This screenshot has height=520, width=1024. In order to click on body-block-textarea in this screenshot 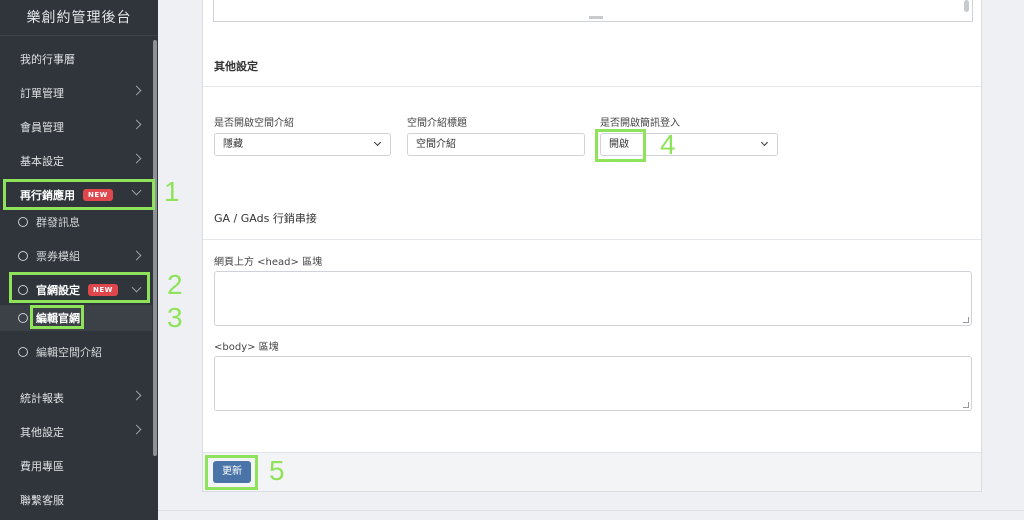, I will do `click(593, 383)`.